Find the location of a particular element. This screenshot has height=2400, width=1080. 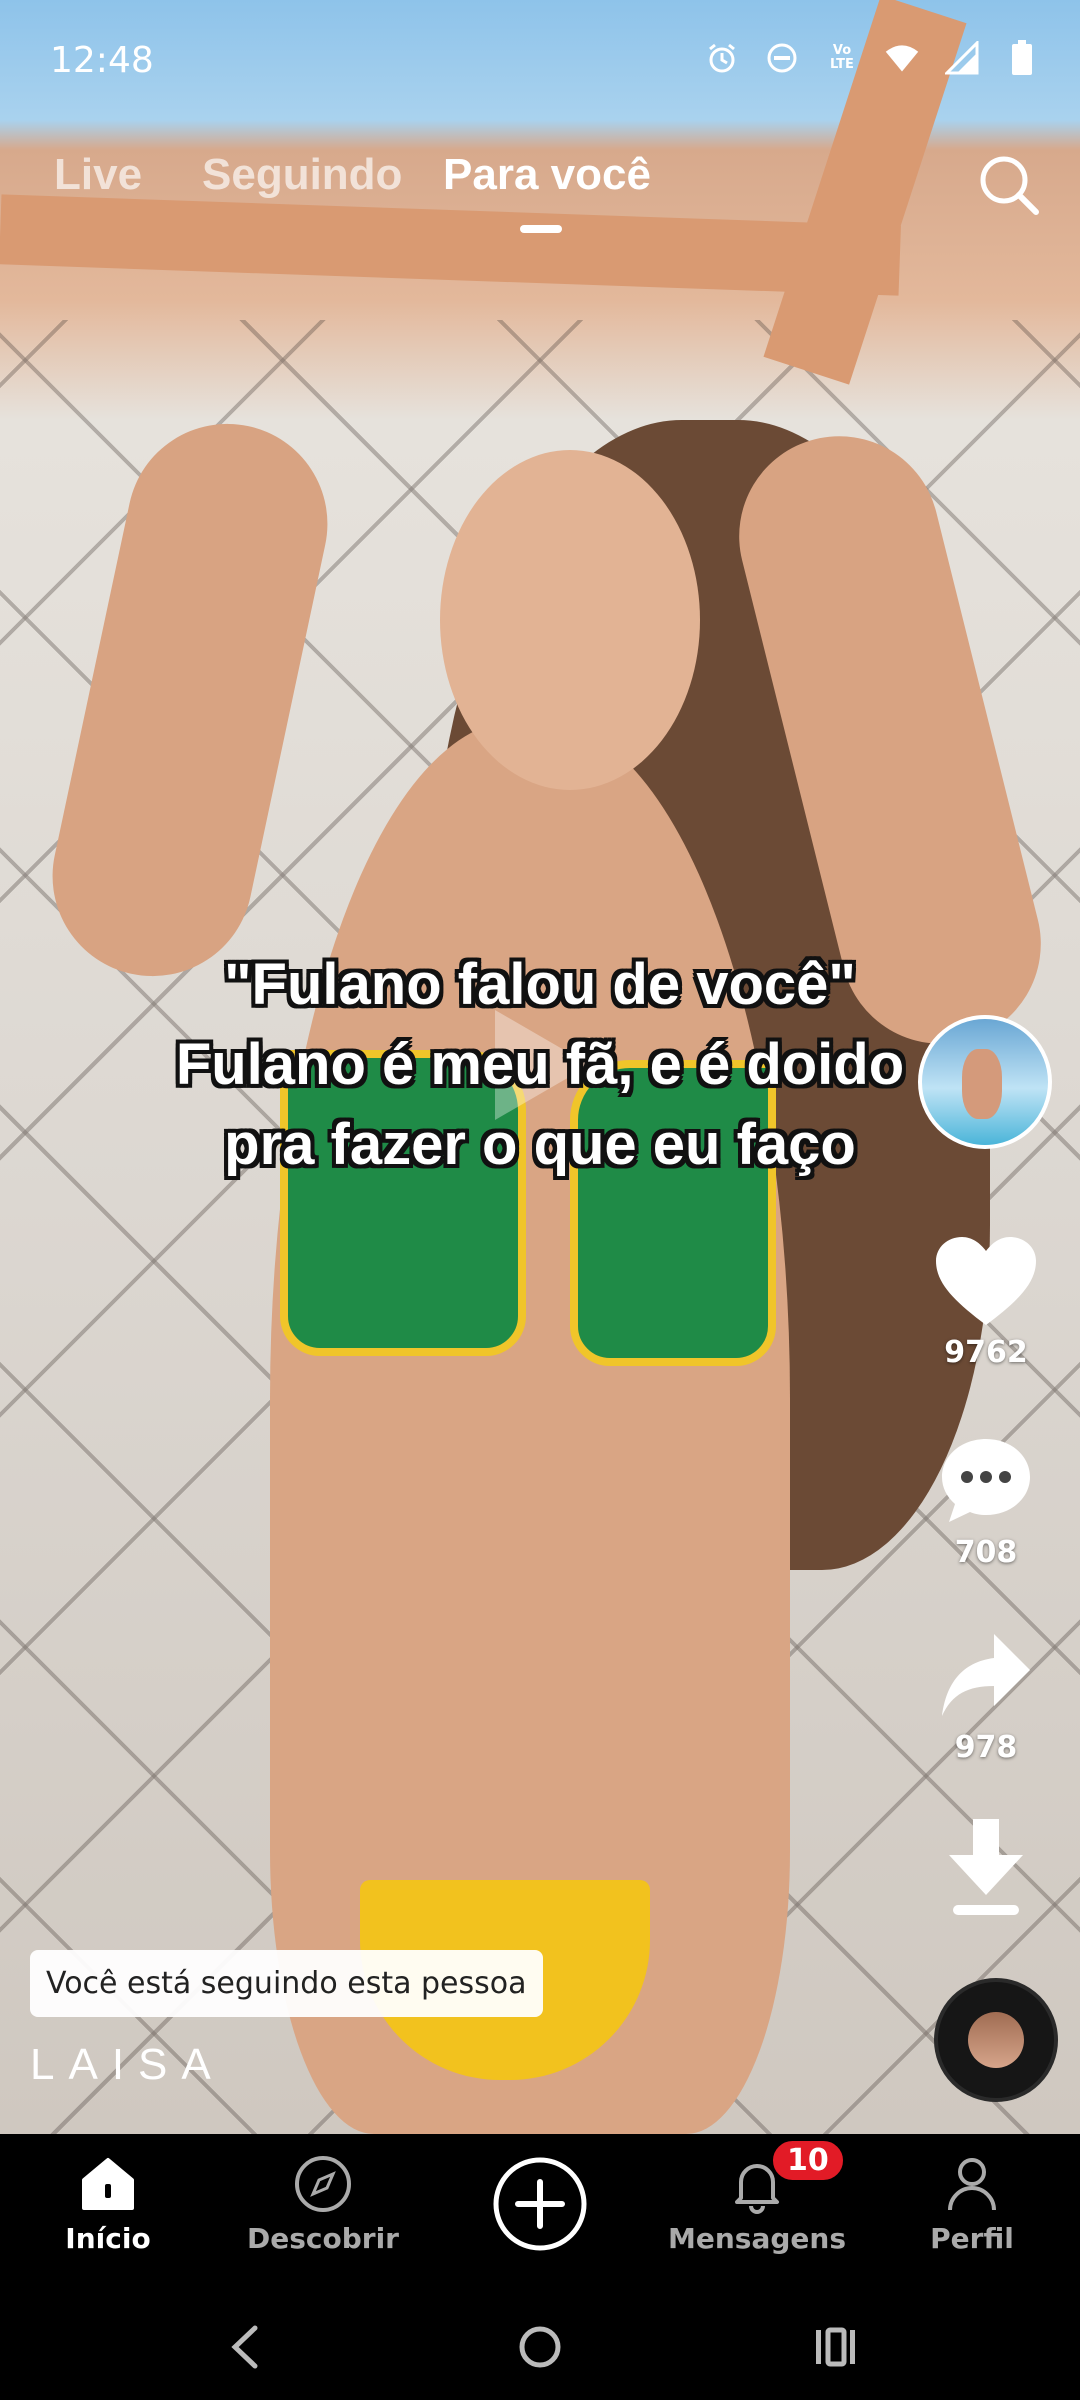

do-not-disturb-icon is located at coordinates (782, 58).